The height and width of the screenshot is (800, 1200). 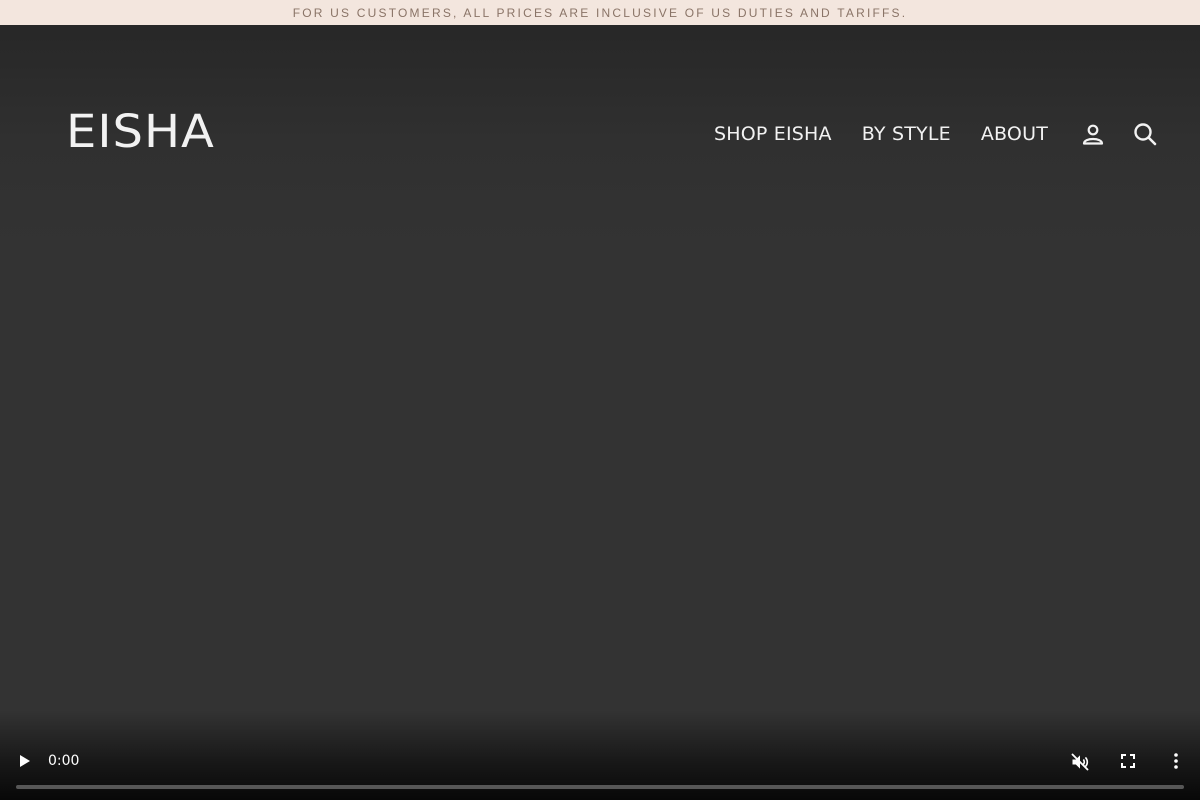 What do you see at coordinates (1128, 761) in the screenshot?
I see `fullscreen-icon` at bounding box center [1128, 761].